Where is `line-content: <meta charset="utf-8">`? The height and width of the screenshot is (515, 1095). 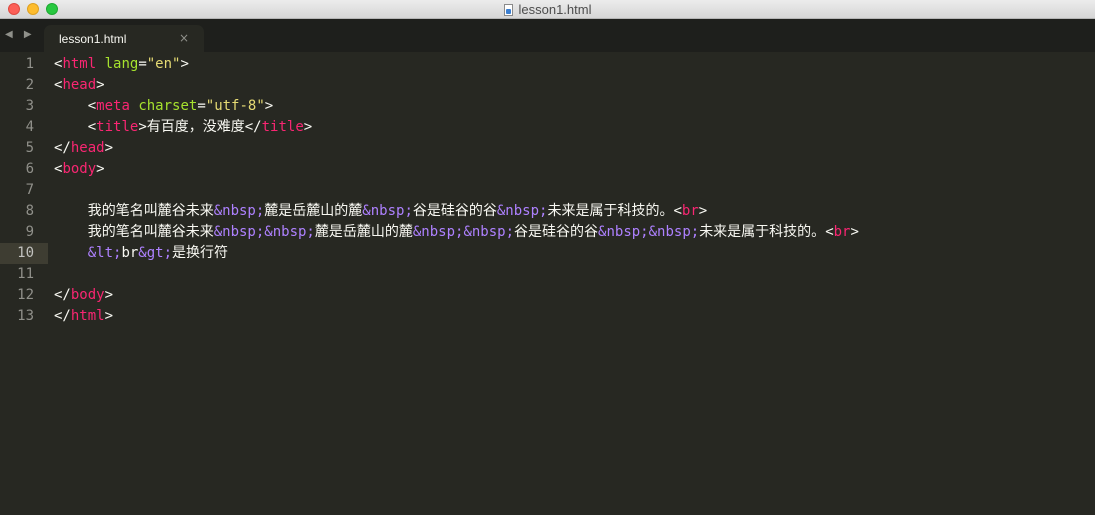
line-content: <meta charset="utf-8"> is located at coordinates (164, 106).